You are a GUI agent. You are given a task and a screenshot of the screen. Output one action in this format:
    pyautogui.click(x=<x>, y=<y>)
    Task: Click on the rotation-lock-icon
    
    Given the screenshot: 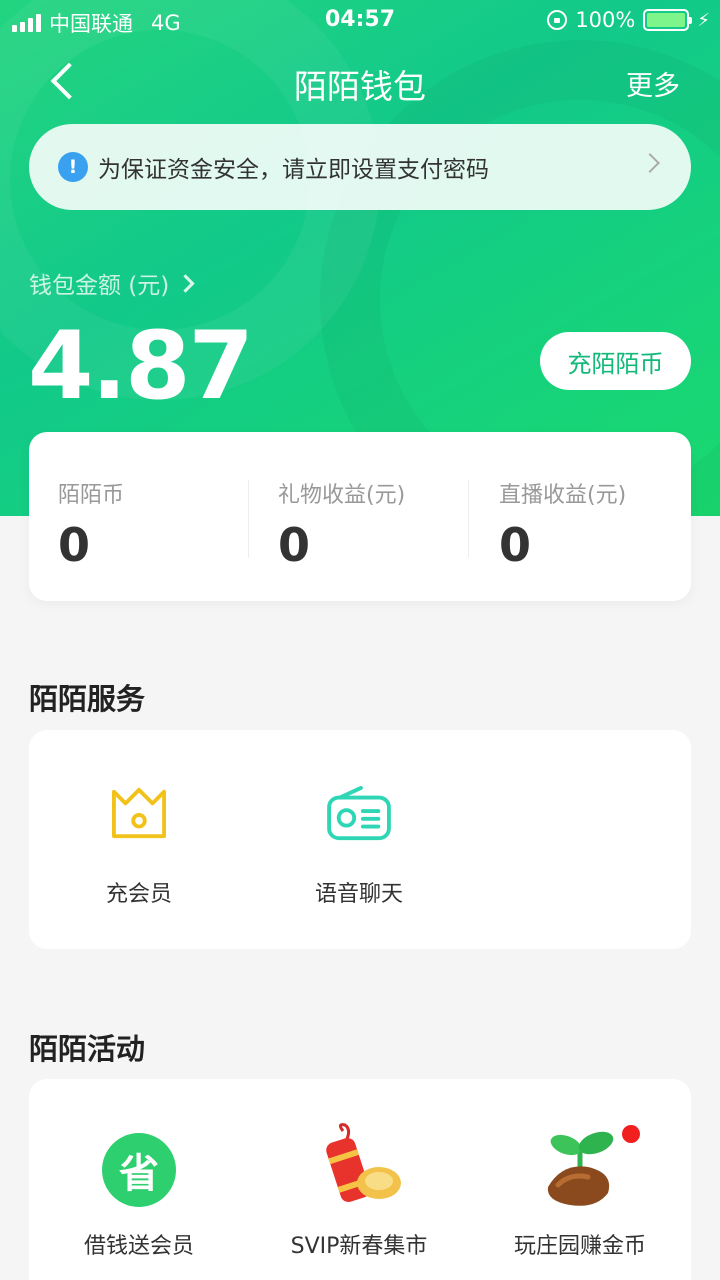 What is the action you would take?
    pyautogui.click(x=557, y=20)
    